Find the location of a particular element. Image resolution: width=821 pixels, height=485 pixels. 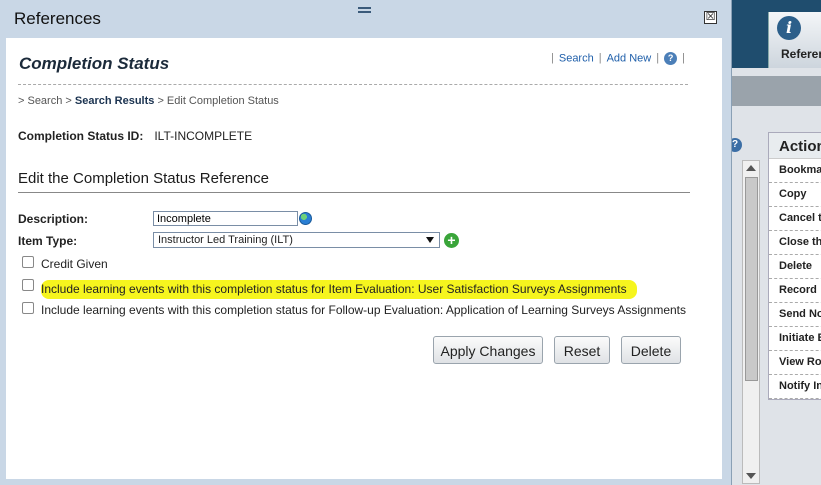

completion-status-id-value: ILT-INCOMPLETE is located at coordinates (203, 136).